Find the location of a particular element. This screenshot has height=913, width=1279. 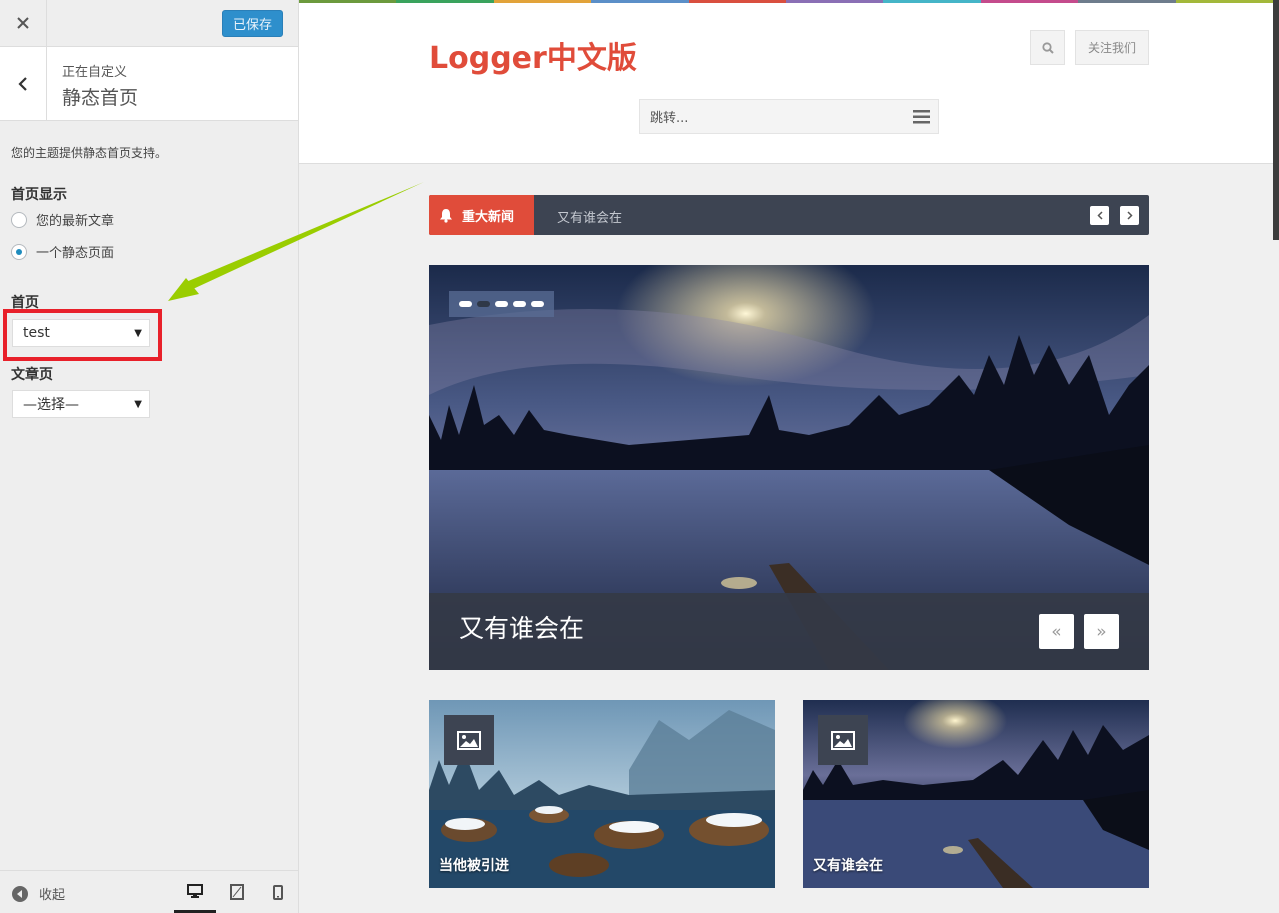

search-icon is located at coordinates (1047, 47).